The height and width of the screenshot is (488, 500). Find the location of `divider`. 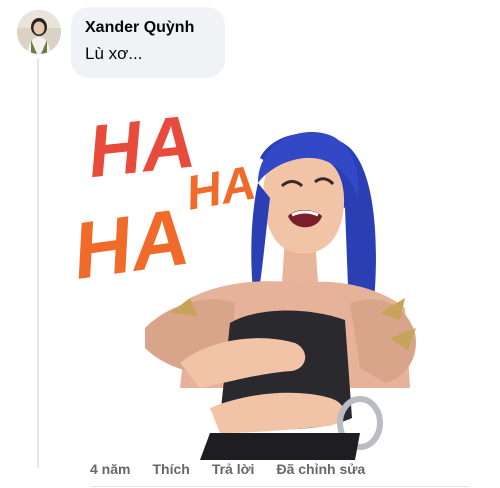

divider is located at coordinates (280, 486).